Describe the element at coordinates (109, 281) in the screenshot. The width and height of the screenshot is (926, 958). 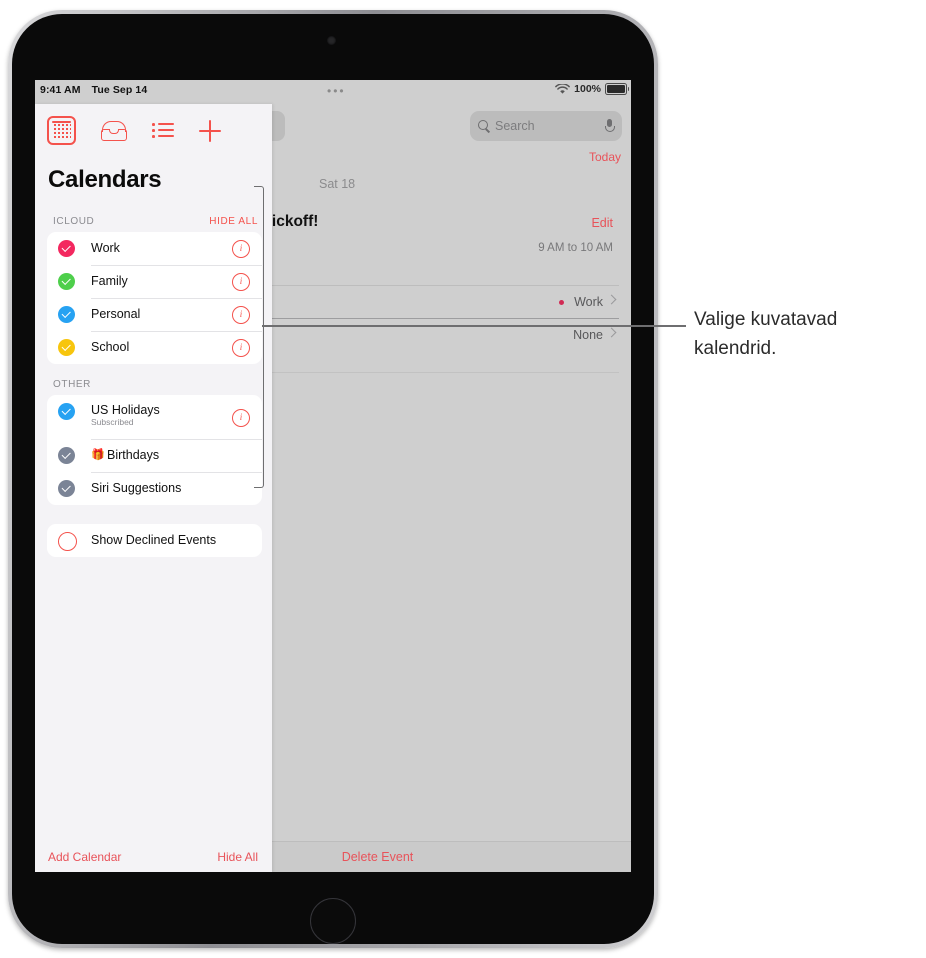
I see `calendar-name: Family` at that location.